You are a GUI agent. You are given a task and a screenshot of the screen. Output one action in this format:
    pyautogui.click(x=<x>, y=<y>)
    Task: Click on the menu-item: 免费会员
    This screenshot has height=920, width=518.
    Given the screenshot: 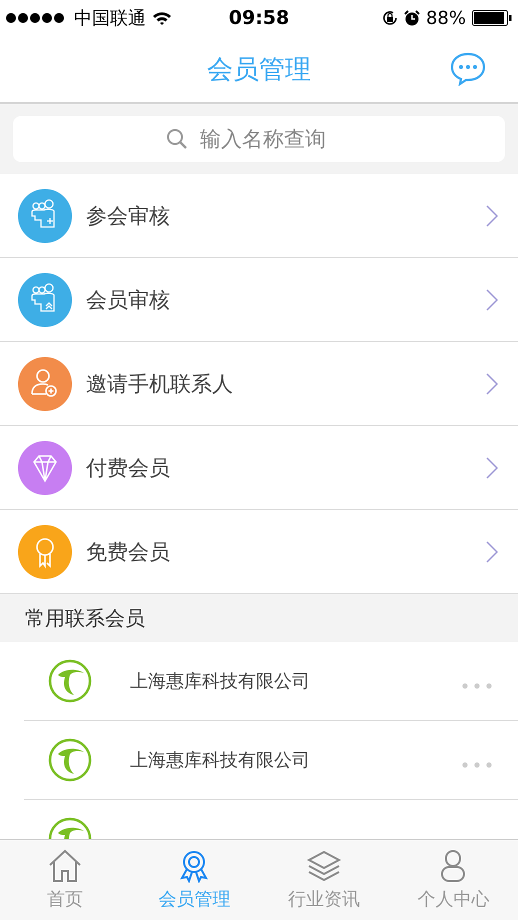 What is the action you would take?
    pyautogui.click(x=259, y=552)
    